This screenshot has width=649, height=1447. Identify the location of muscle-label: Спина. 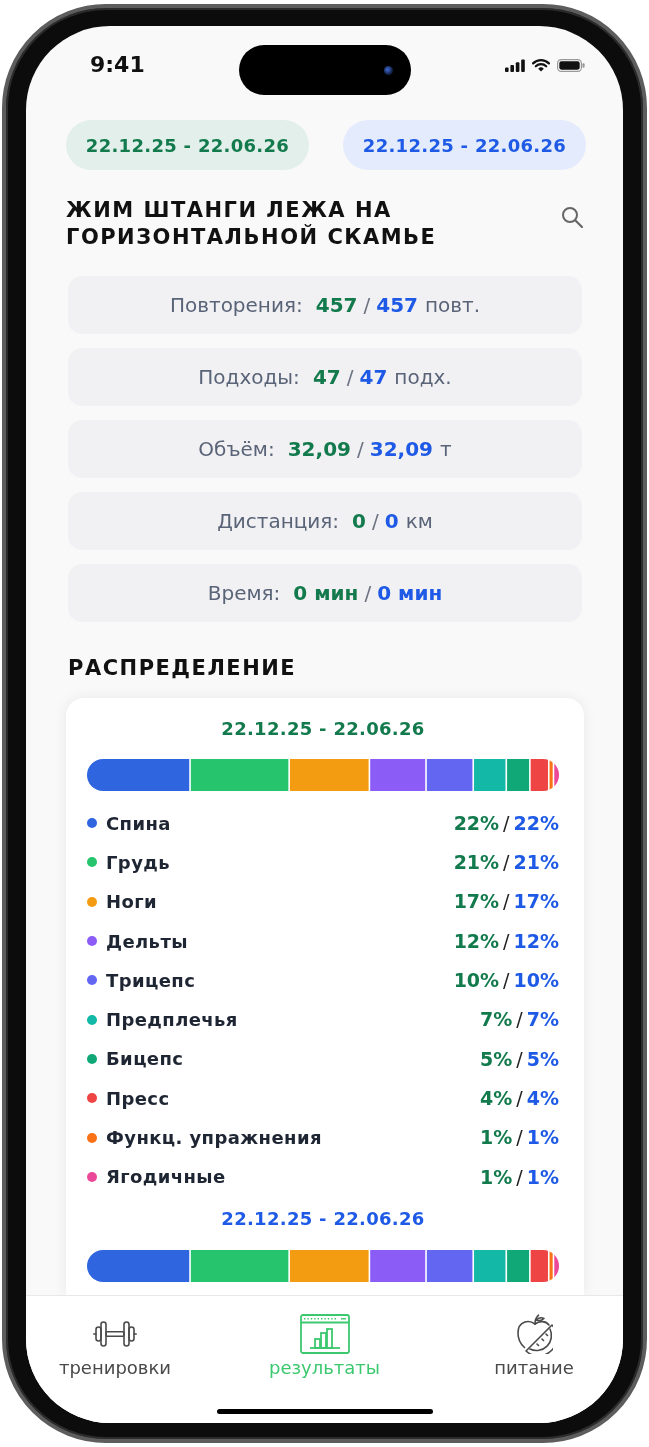
(138, 823).